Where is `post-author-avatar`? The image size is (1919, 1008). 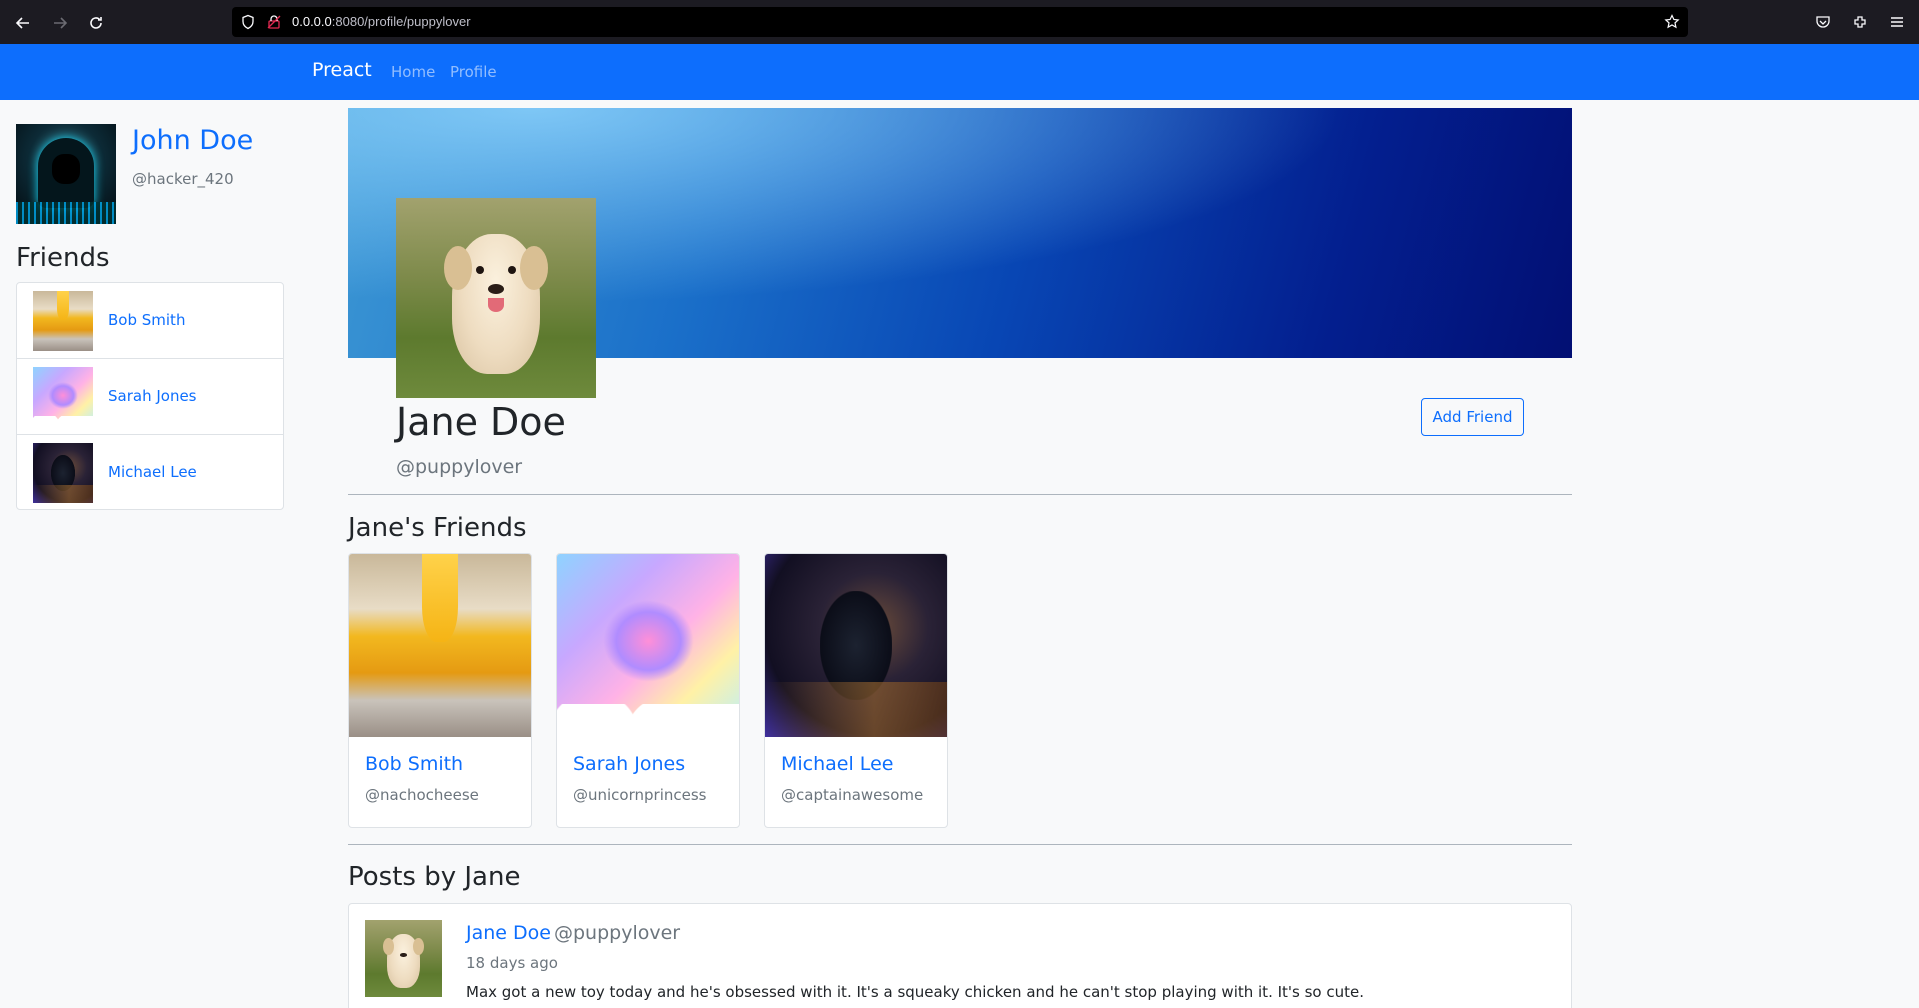
post-author-avatar is located at coordinates (403, 958).